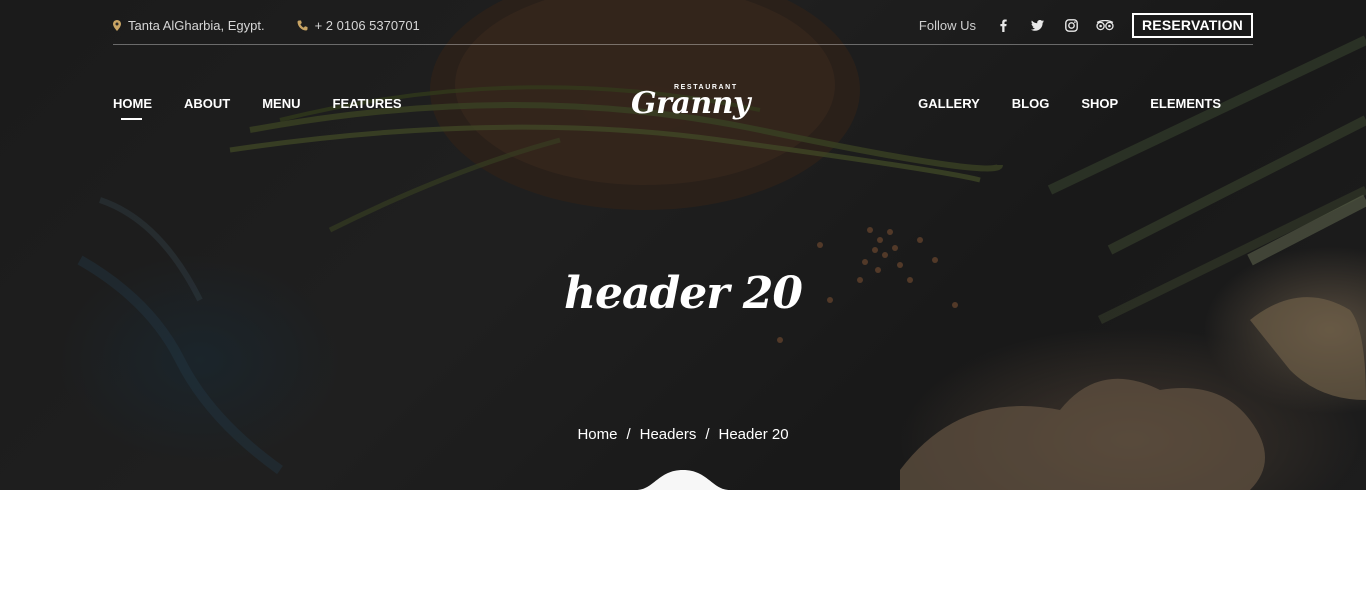  Describe the element at coordinates (367, 104) in the screenshot. I see `nav-item-features: FEATURES` at that location.